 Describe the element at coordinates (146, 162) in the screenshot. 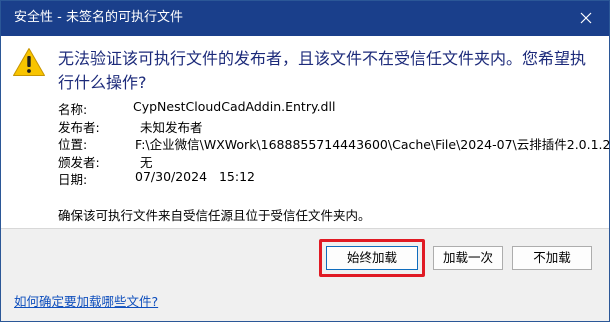

I see `detail-value: 无` at that location.